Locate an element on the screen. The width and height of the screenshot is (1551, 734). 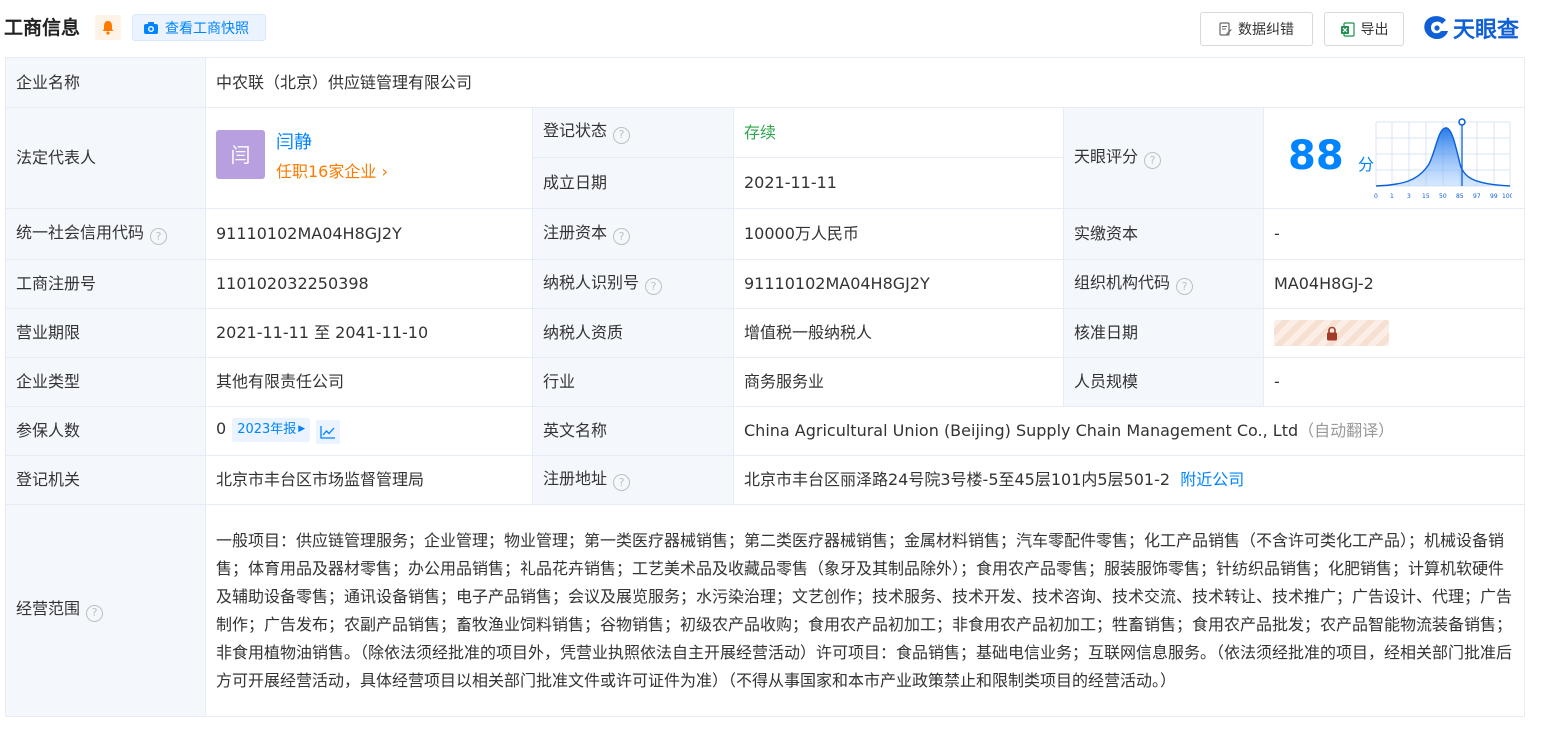
value-company-type: 其他有限责任公司 is located at coordinates (369, 382).